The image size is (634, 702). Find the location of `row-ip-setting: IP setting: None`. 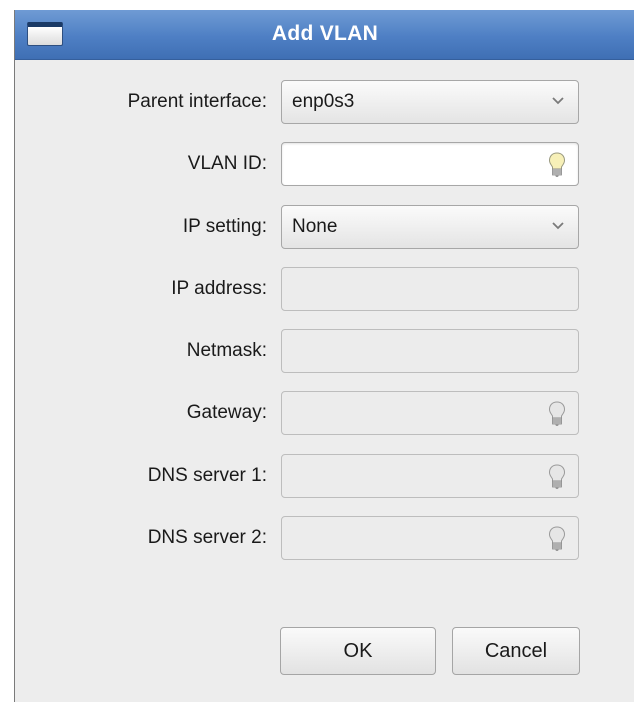

row-ip-setting: IP setting: None is located at coordinates (324, 227).